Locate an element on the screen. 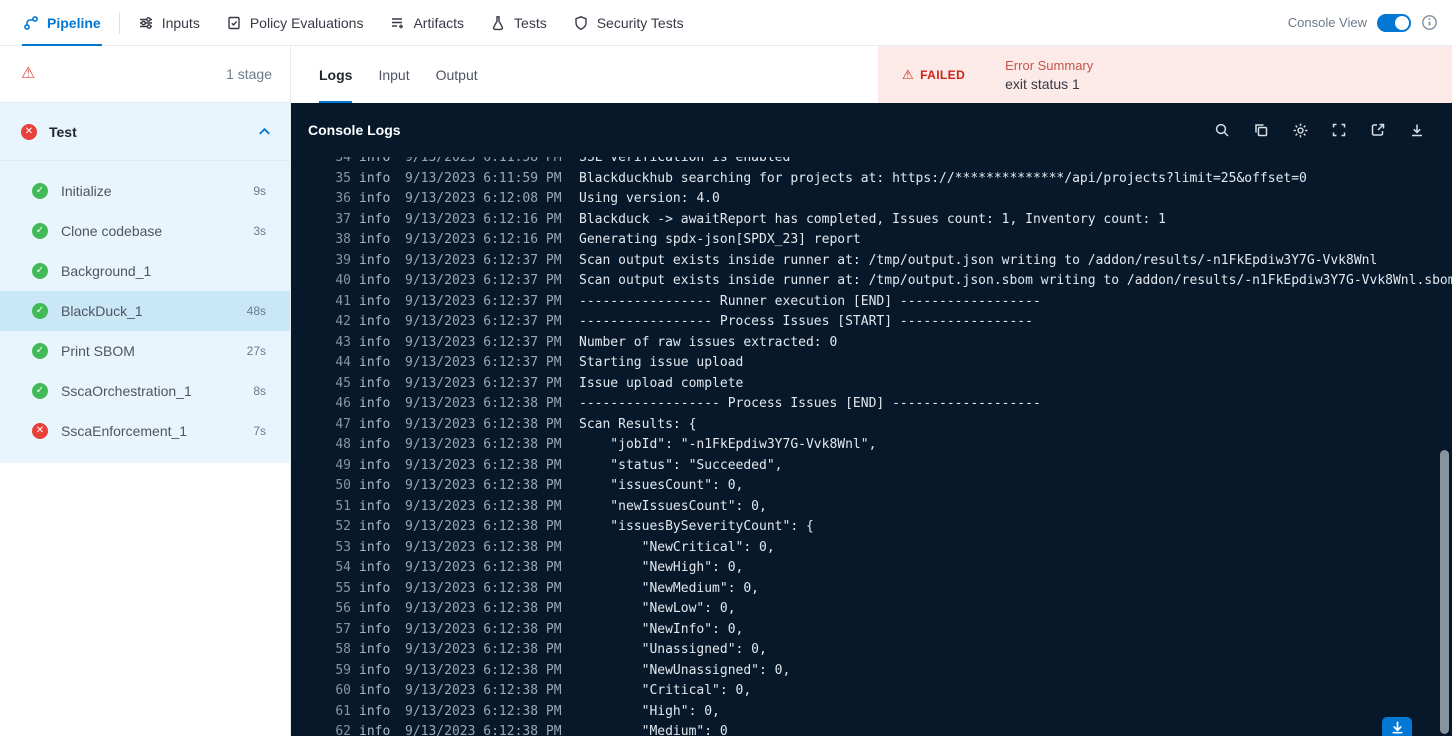 This screenshot has width=1452, height=736. step-row: SscaEnforcement_1 7s is located at coordinates (145, 431).